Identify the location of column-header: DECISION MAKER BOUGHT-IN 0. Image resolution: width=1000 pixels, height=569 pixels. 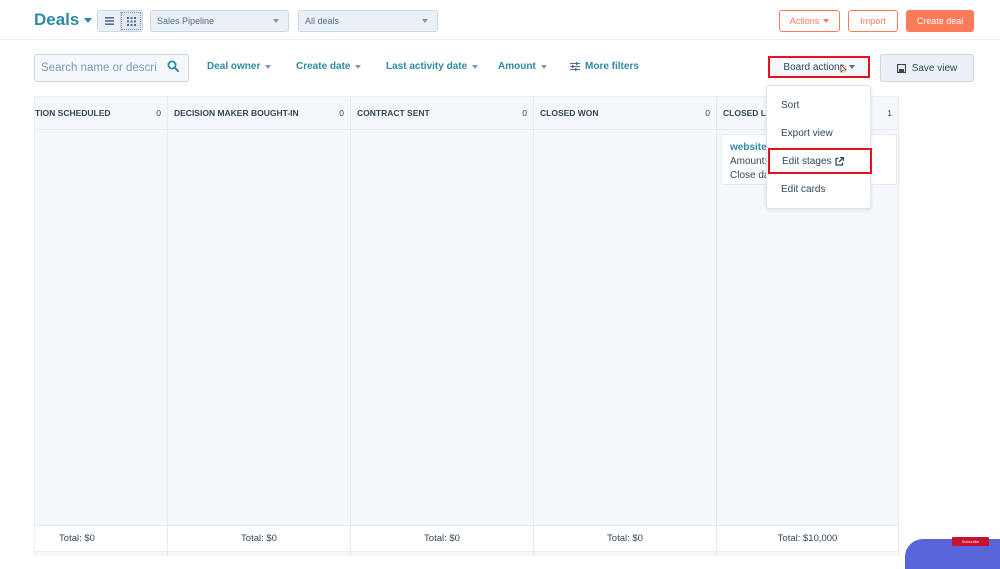
(259, 113).